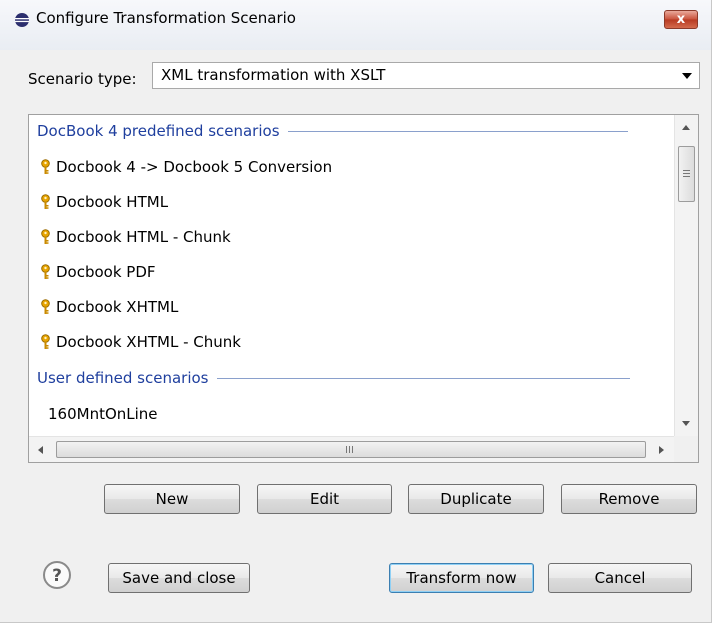 The image size is (715, 626). I want to click on group-header-docbook4: DocBook 4 predefined scenarios, so click(332, 131).